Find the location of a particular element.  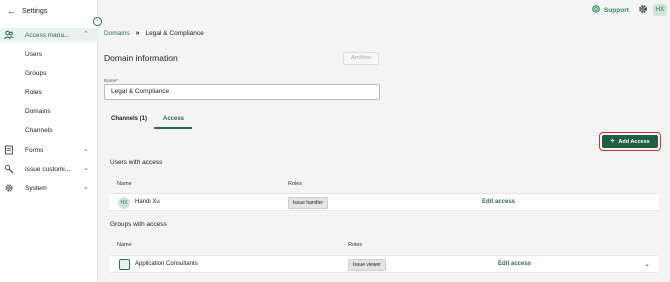

support-link: Support is located at coordinates (610, 10).